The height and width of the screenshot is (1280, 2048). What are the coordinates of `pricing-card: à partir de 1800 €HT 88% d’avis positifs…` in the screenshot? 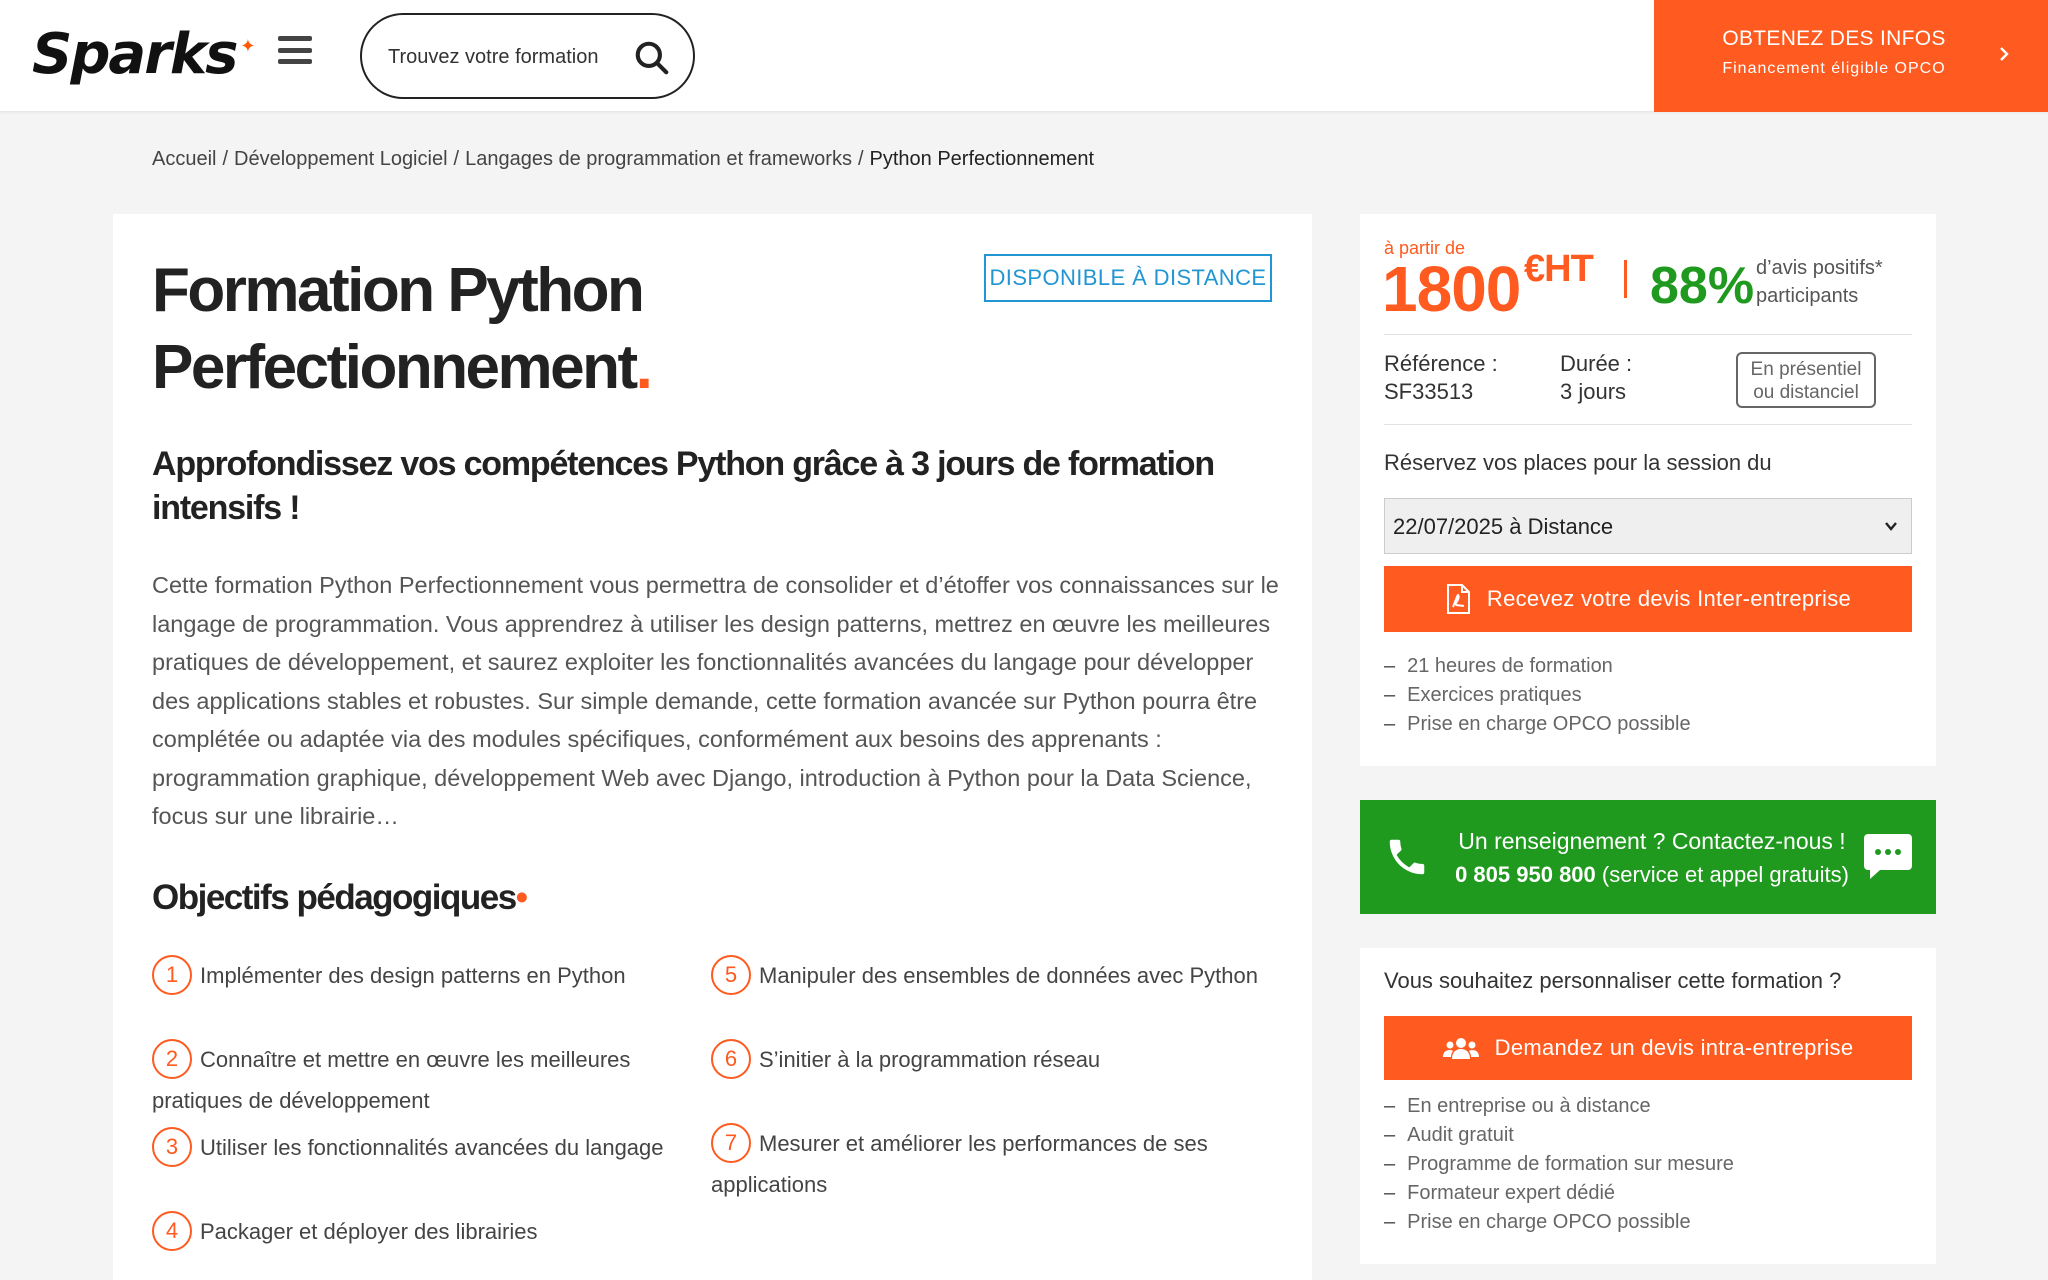 It's located at (1648, 490).